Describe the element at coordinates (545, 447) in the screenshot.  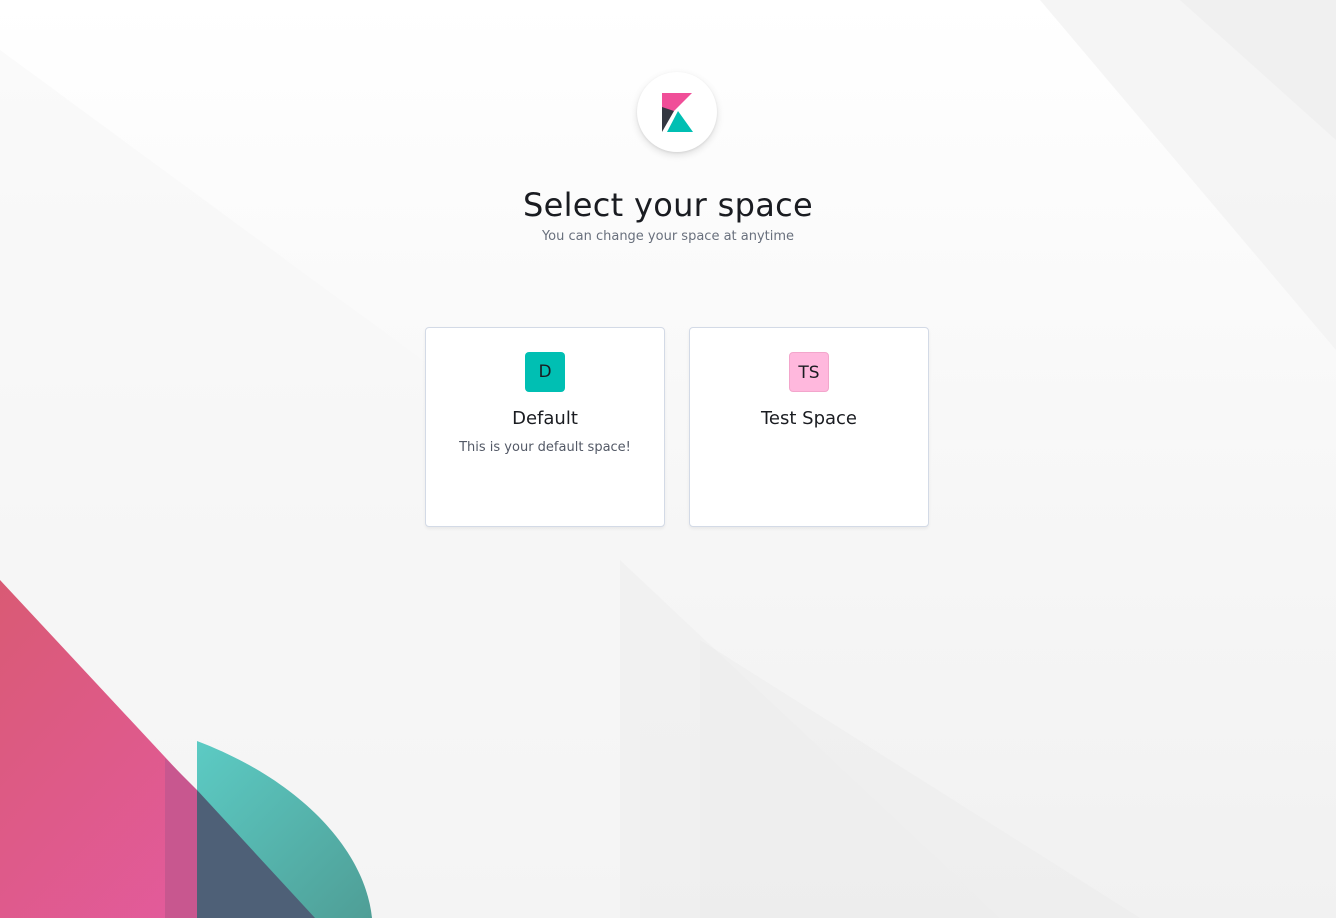
I see `space-description: This is your default space!` at that location.